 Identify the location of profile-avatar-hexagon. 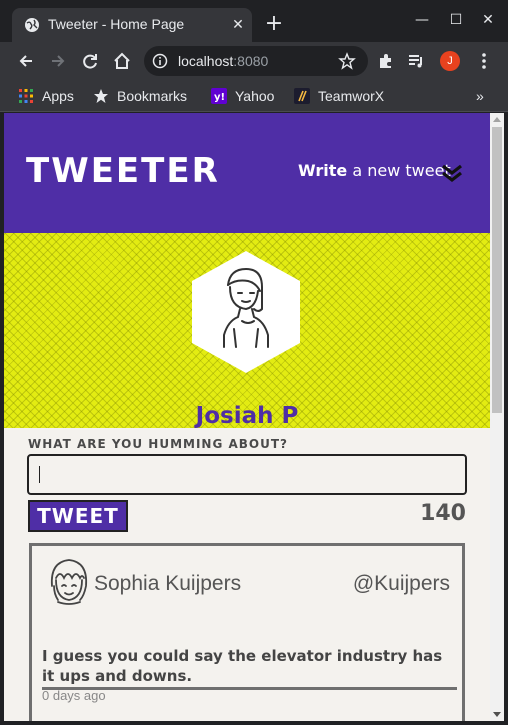
(246, 312).